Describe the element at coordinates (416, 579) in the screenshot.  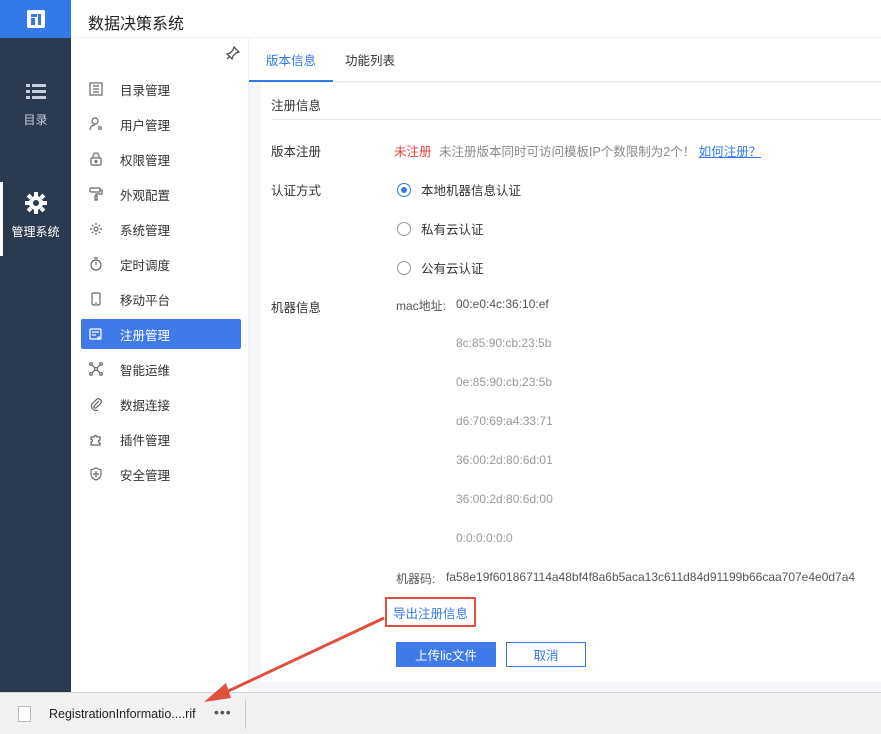
I see `machine-code-label: 机器码:` at that location.